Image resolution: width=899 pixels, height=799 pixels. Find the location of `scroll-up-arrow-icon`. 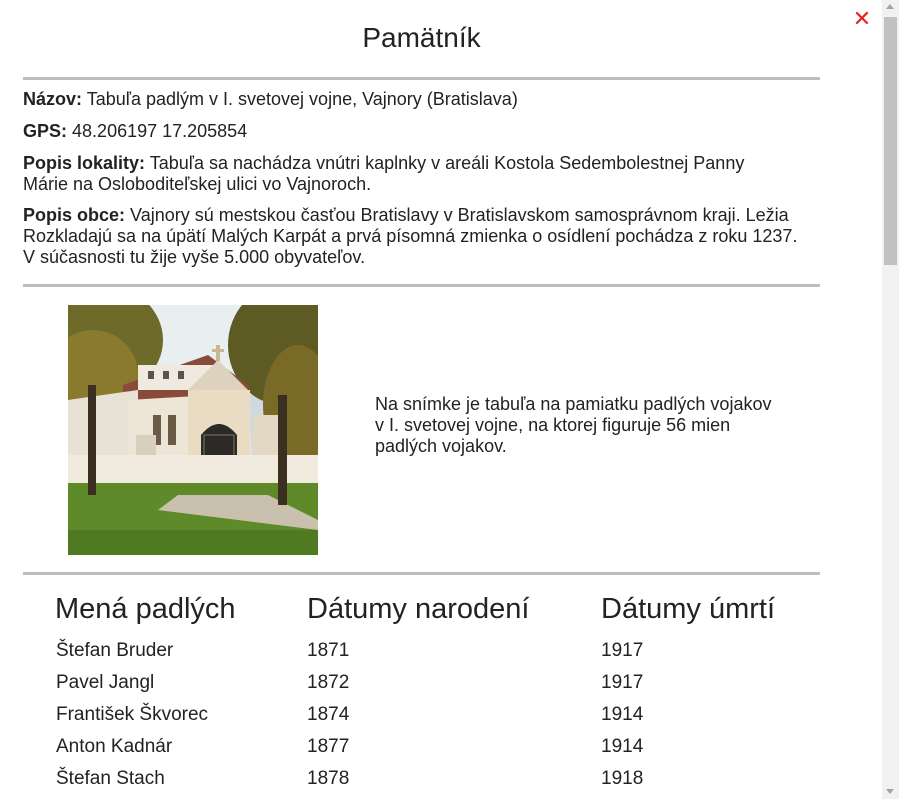

scroll-up-arrow-icon is located at coordinates (890, 6).